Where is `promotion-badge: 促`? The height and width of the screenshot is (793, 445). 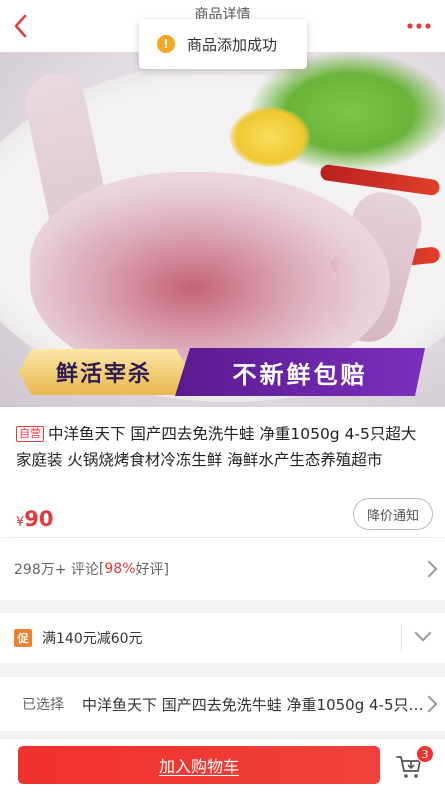 promotion-badge: 促 is located at coordinates (23, 638).